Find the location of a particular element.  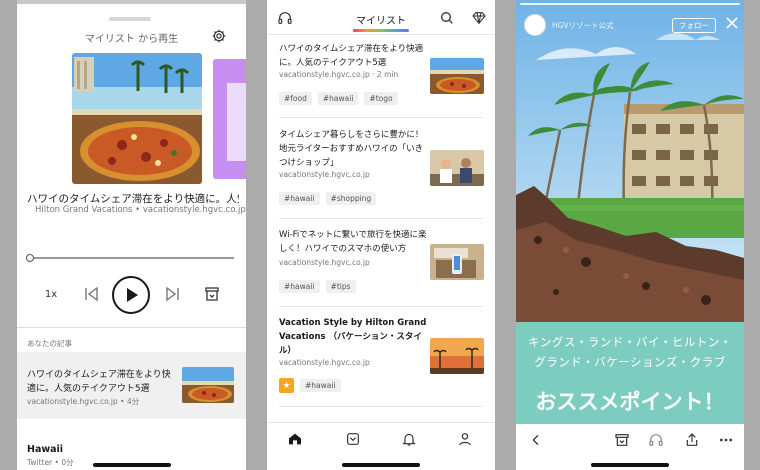

item-title: ハワイのタイムシェア滞在をより快適に。人気のテイクアウト5選 is located at coordinates (351, 56).